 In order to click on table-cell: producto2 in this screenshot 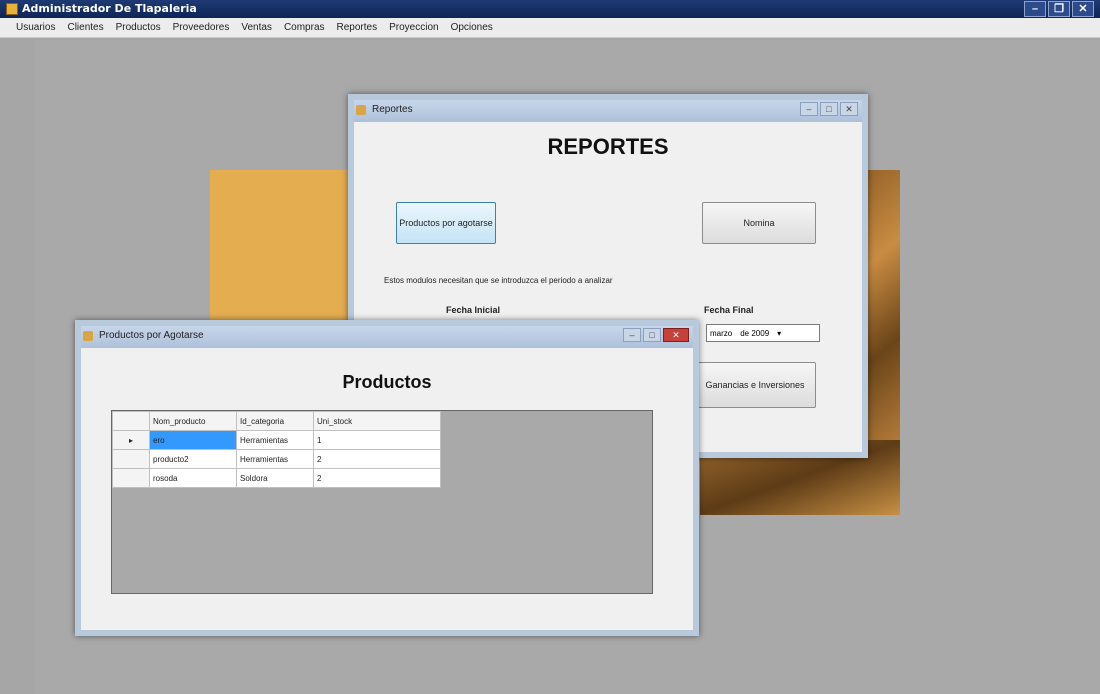, I will do `click(193, 459)`.